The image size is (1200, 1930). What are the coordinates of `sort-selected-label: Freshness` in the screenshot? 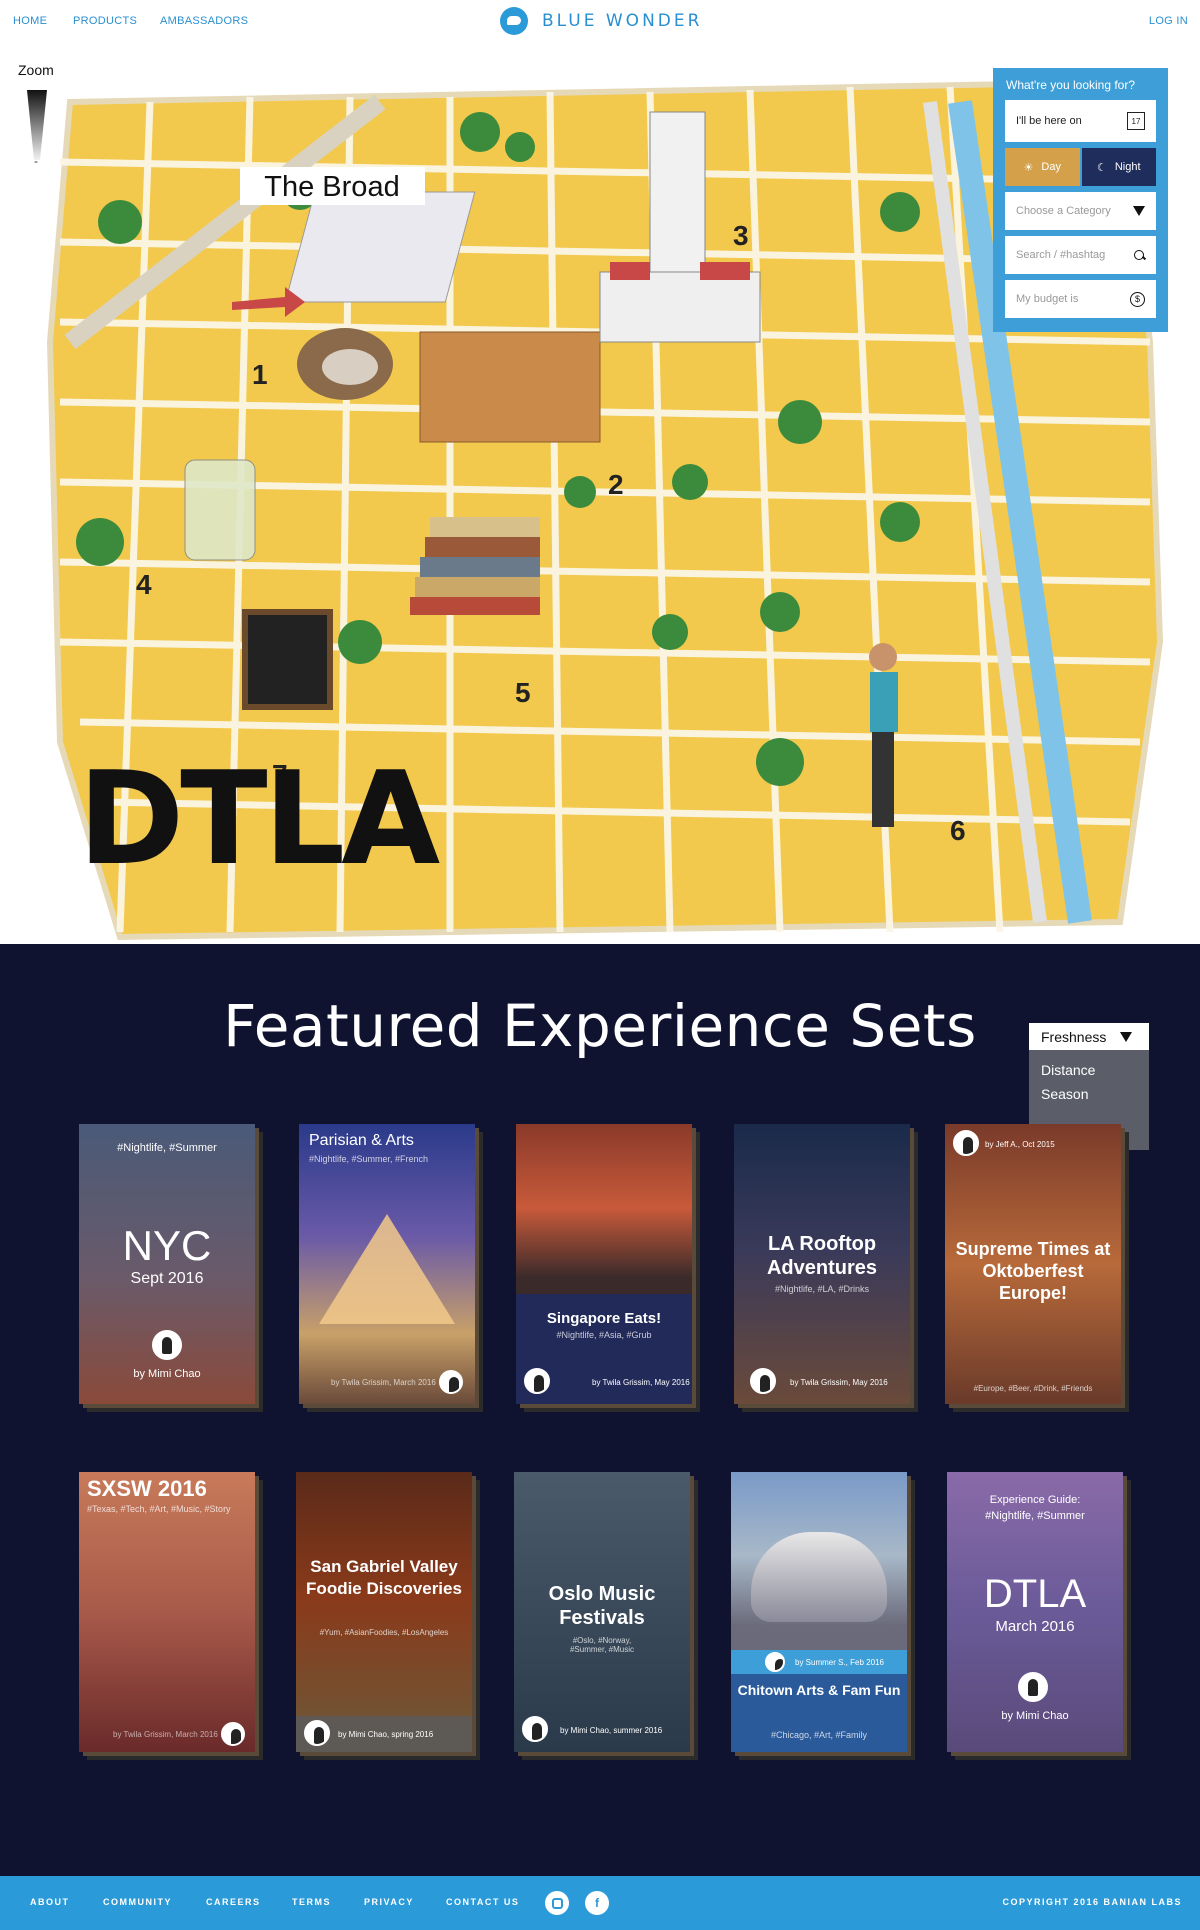 It's located at (1074, 1036).